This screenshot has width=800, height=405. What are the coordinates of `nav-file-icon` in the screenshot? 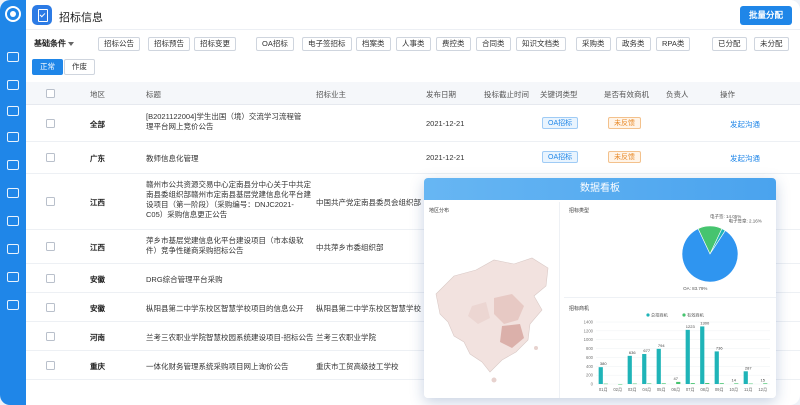 It's located at (13, 137).